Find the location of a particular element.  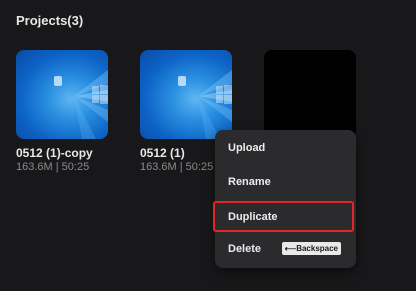

shortcut-badge: ⟵Backspace is located at coordinates (311, 248).